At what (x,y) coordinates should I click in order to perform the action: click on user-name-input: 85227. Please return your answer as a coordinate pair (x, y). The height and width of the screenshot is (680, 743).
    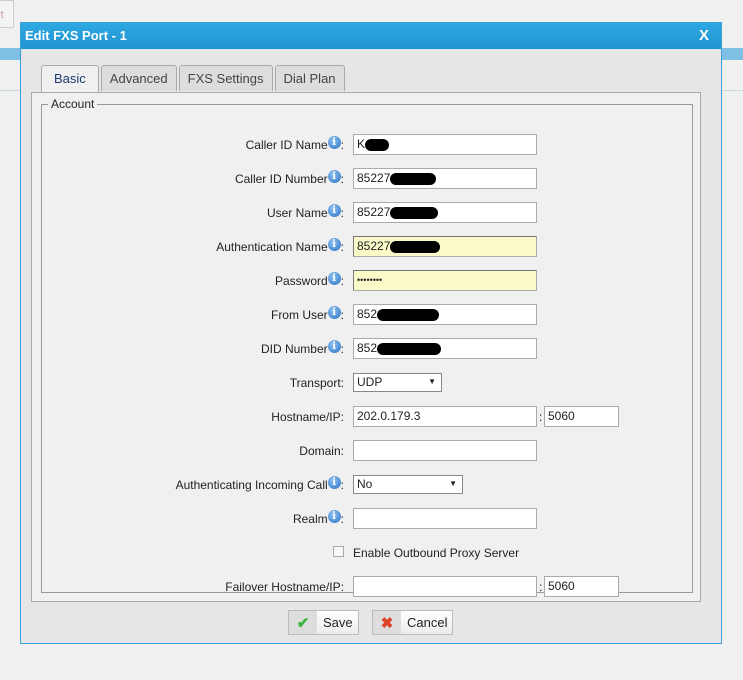
    Looking at the image, I should click on (445, 212).